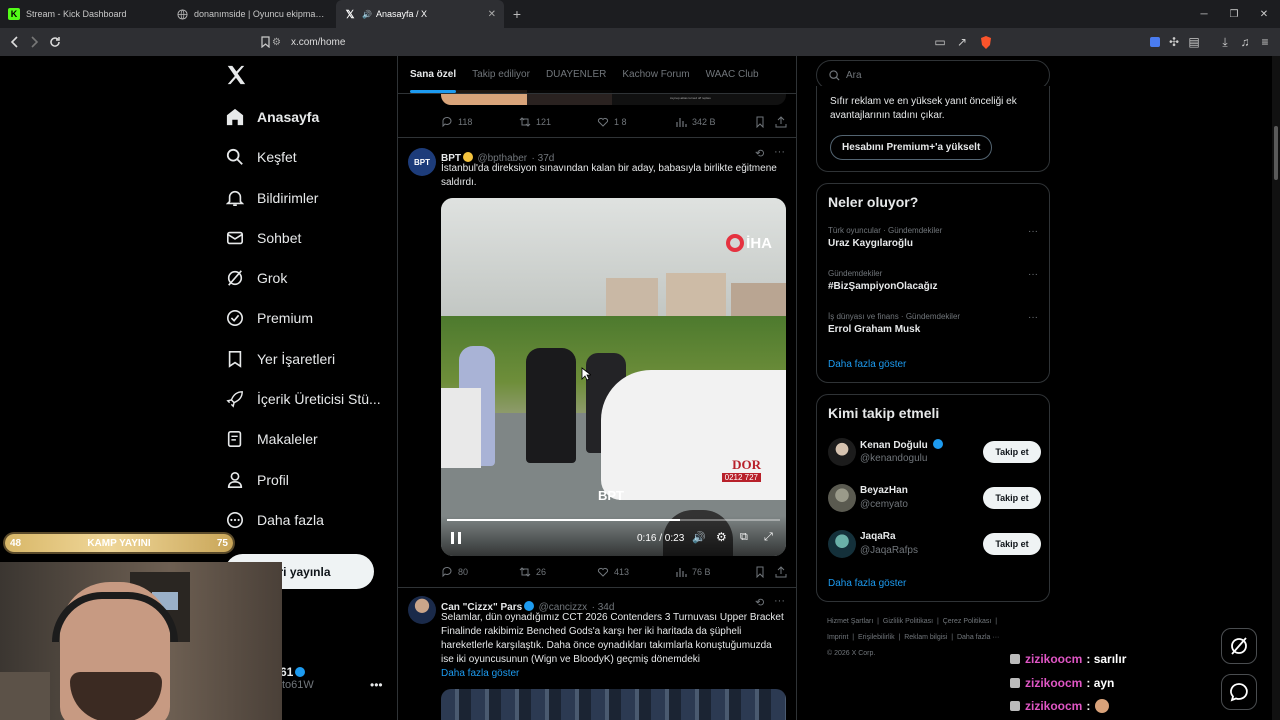 This screenshot has height=720, width=1280. What do you see at coordinates (655, 74) in the screenshot?
I see `tab-kachow-forum: Kachow Forum` at bounding box center [655, 74].